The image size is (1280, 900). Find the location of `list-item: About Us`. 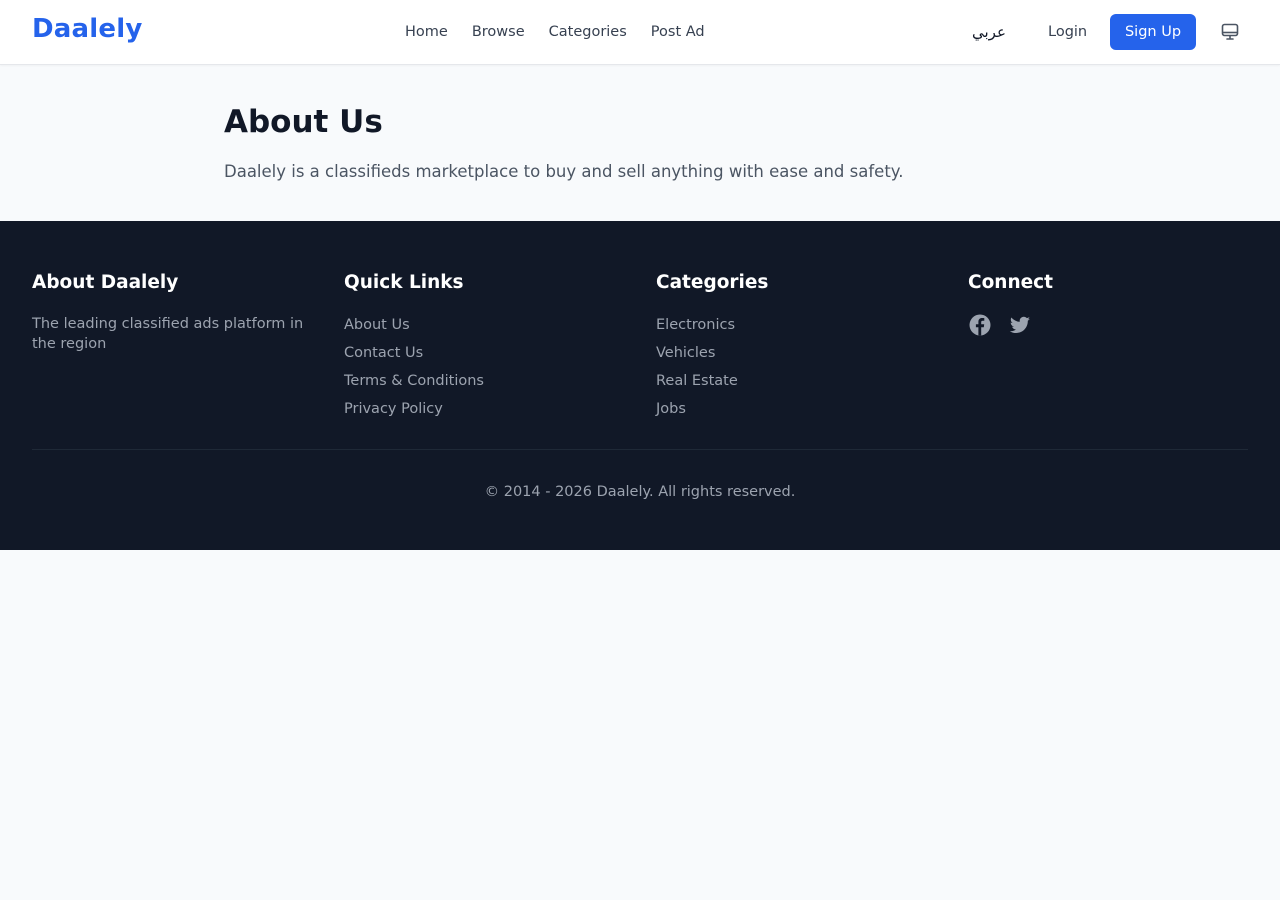

list-item: About Us is located at coordinates (484, 328).